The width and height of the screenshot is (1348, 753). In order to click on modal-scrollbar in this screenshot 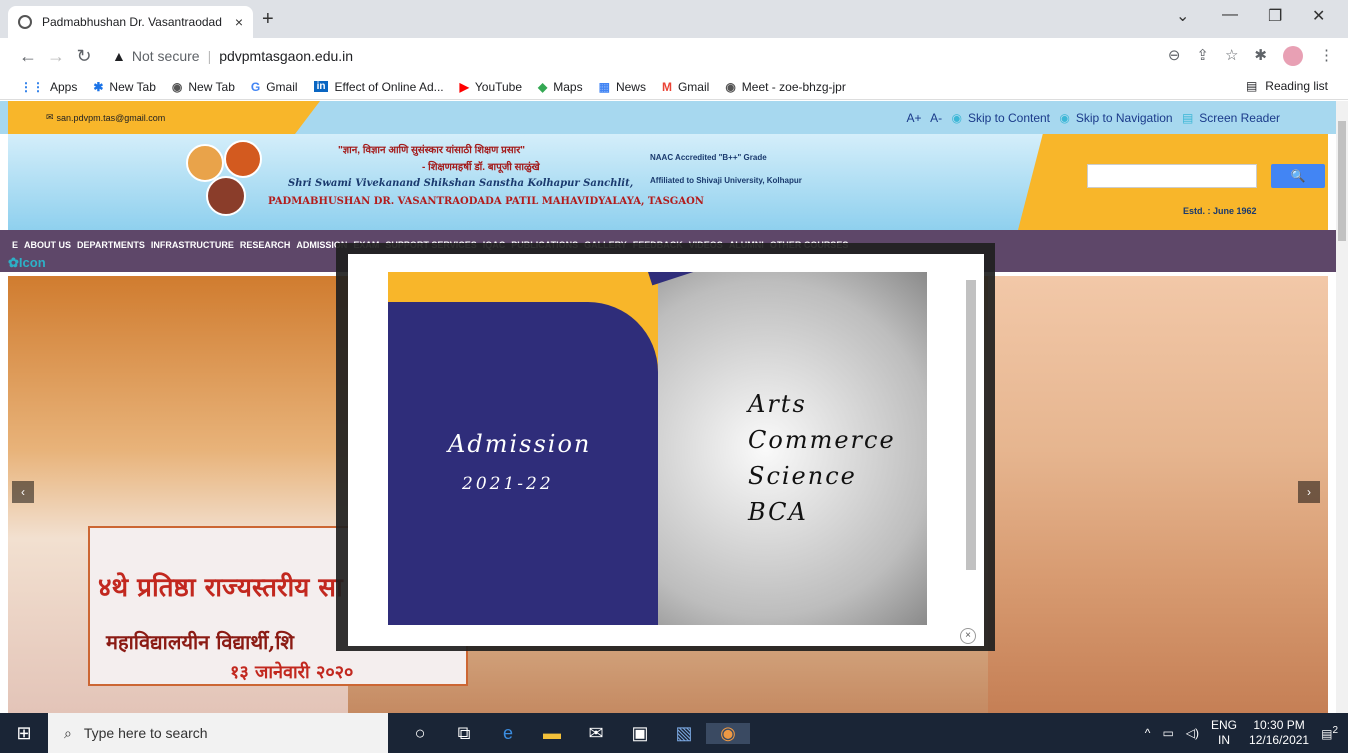, I will do `click(970, 442)`.